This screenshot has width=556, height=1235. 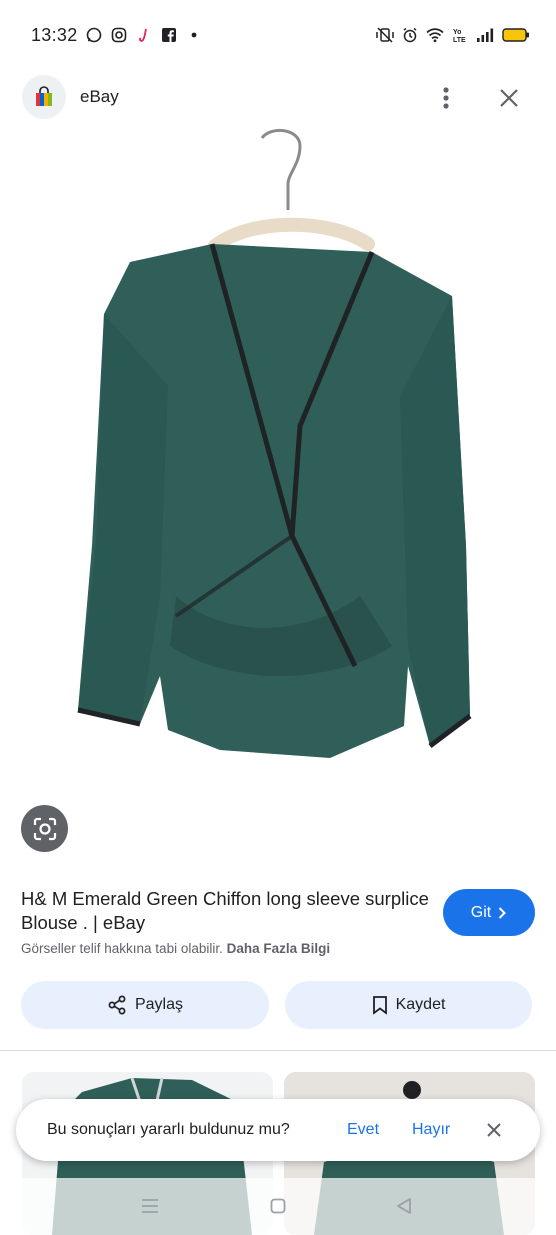 What do you see at coordinates (119, 35) in the screenshot?
I see `instagram-icon` at bounding box center [119, 35].